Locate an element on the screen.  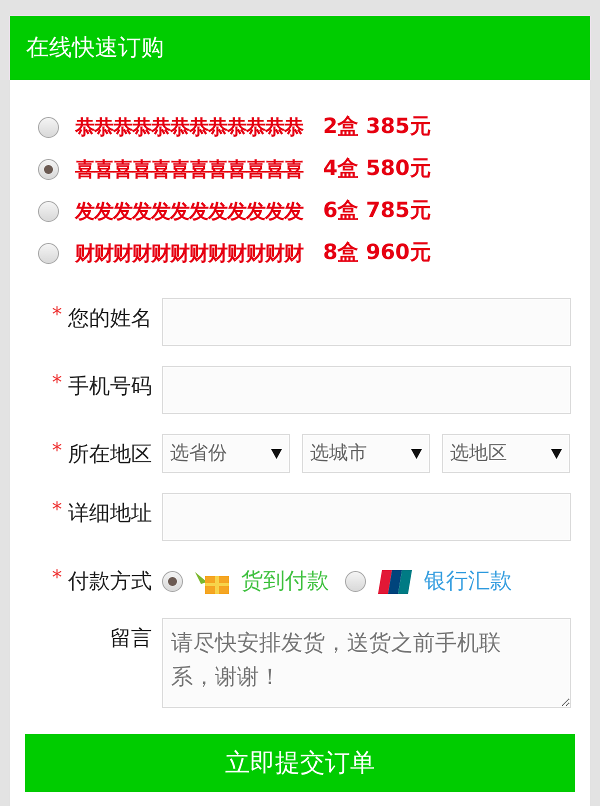
card-logo-icon is located at coordinates (395, 582).